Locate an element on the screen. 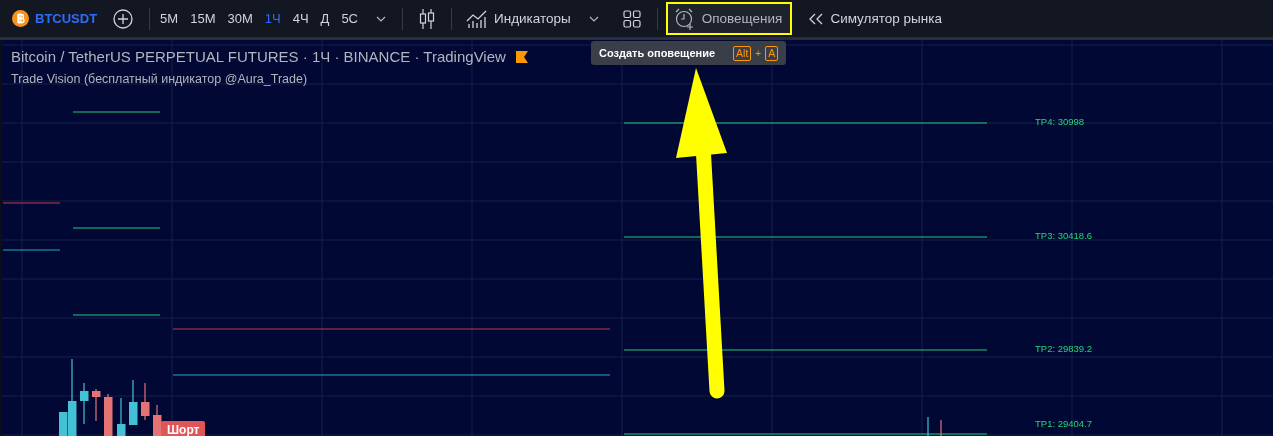  key-joiner: + is located at coordinates (758, 53).